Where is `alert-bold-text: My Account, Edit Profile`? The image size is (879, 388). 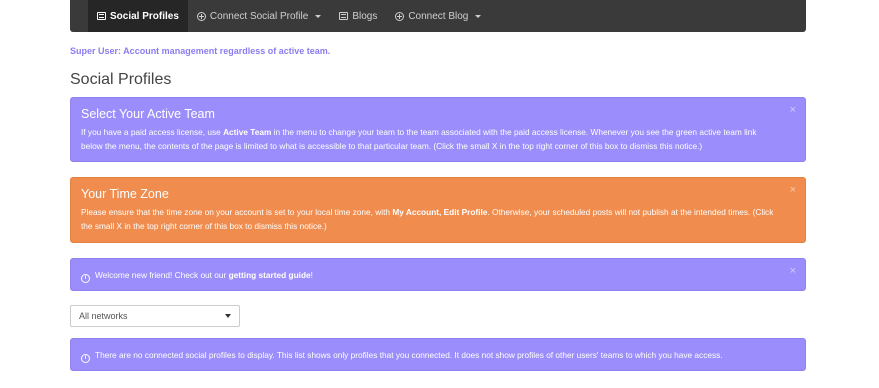 alert-bold-text: My Account, Edit Profile is located at coordinates (440, 212).